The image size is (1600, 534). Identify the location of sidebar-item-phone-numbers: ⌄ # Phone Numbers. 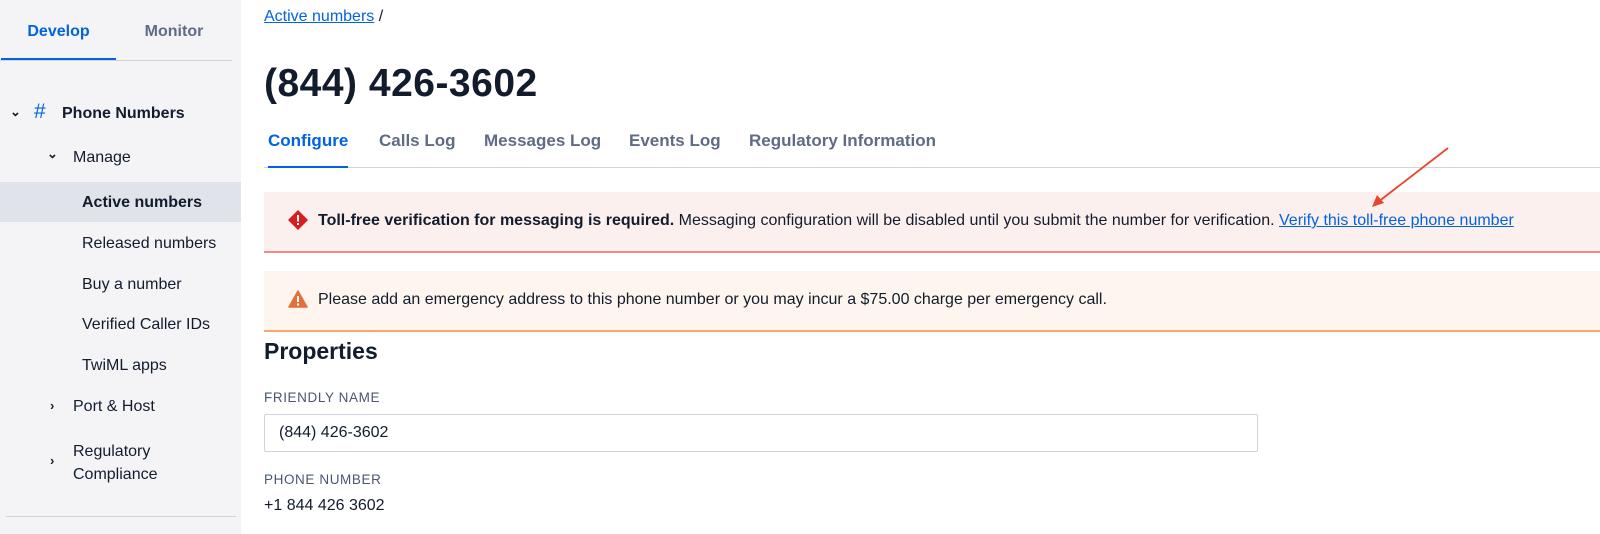
(120, 114).